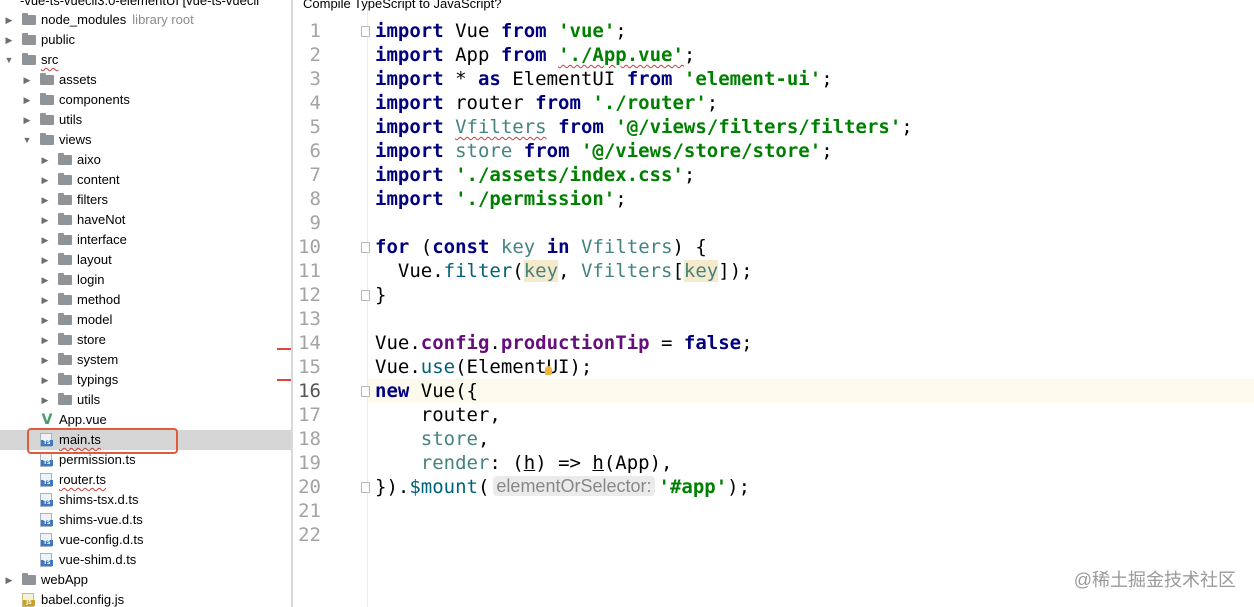 The height and width of the screenshot is (607, 1254). I want to click on tree-item-app-vue: V App.vue, so click(145, 420).